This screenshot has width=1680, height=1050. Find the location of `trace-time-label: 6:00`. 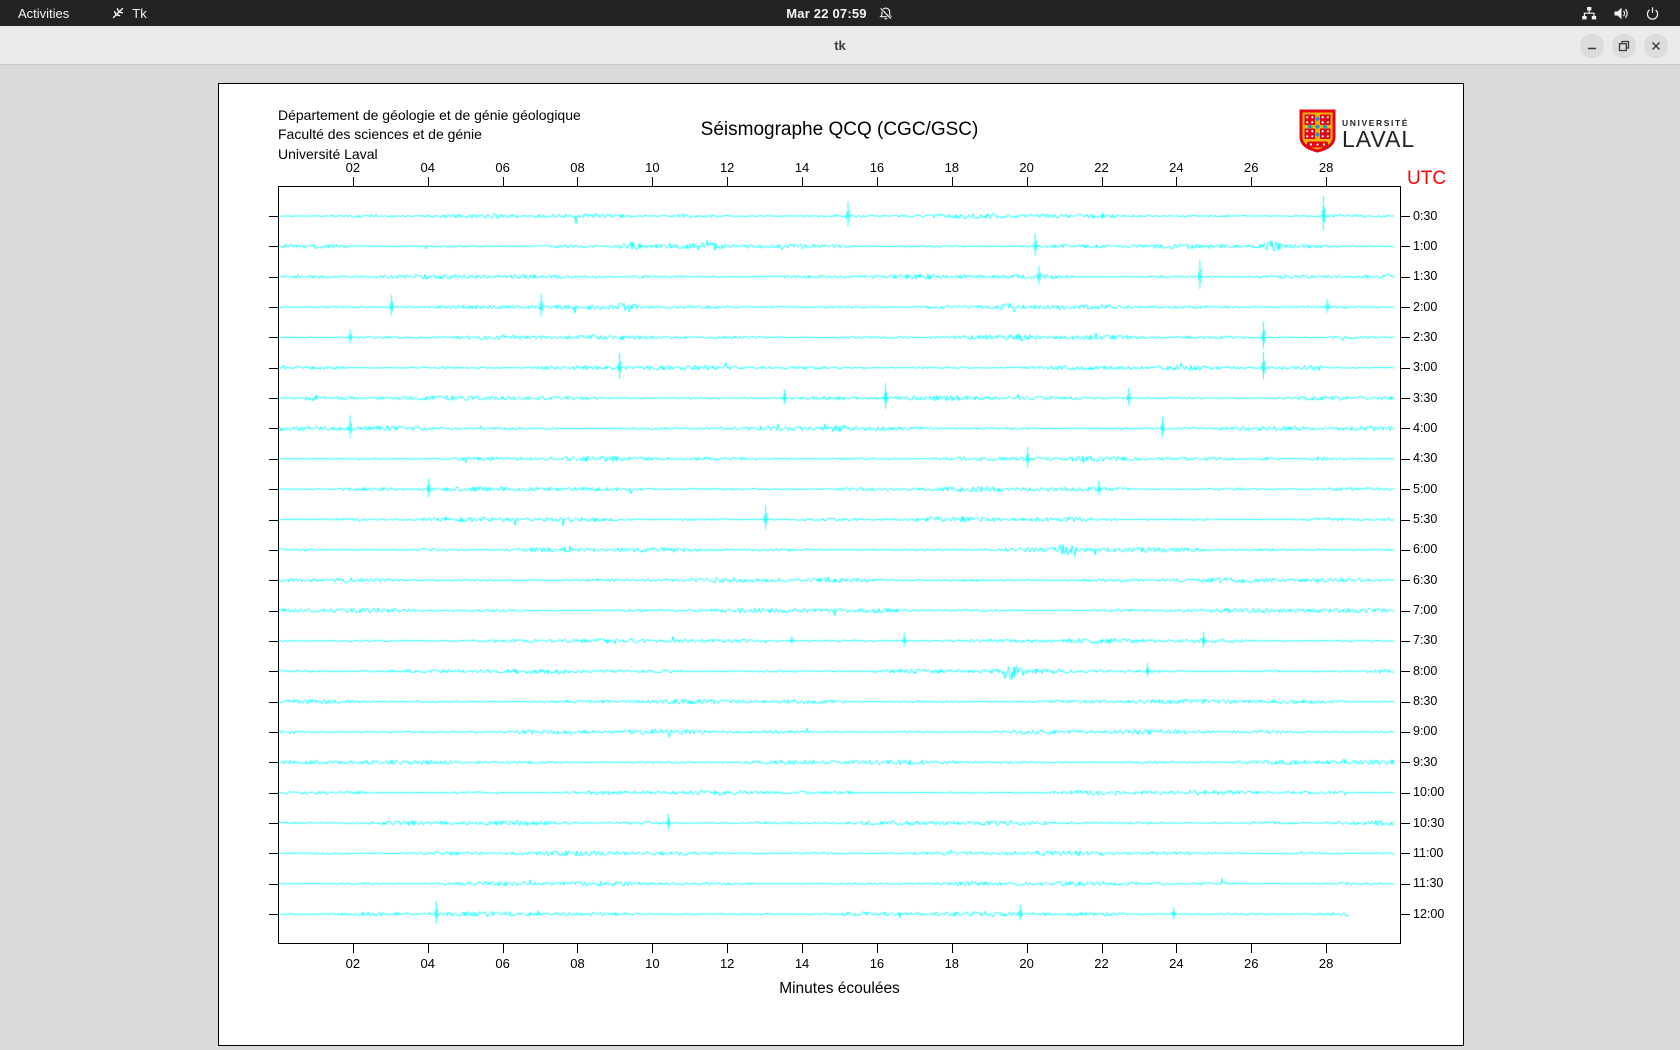

trace-time-label: 6:00 is located at coordinates (1425, 549).